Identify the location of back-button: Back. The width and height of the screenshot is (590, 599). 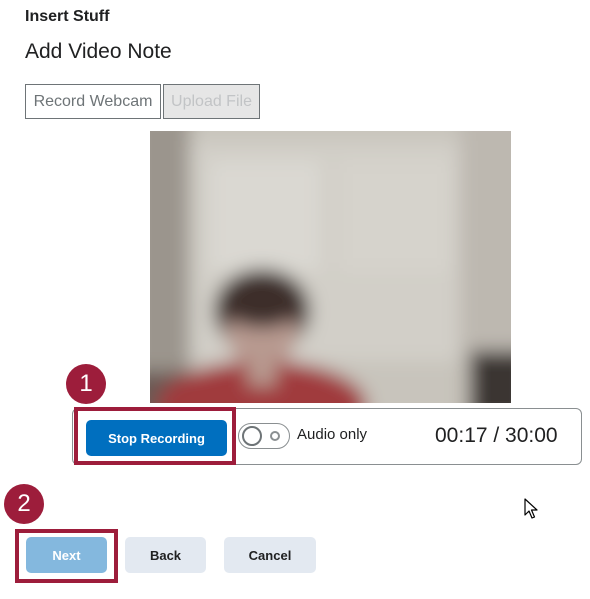
(165, 555).